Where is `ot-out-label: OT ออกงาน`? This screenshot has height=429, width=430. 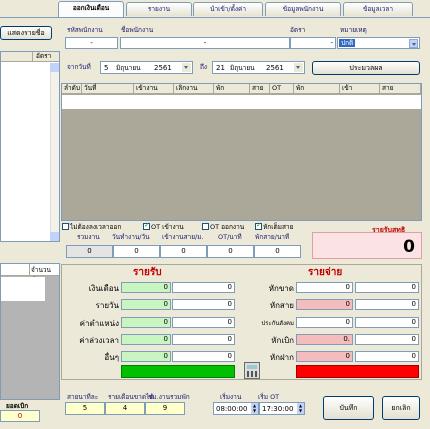 ot-out-label: OT ออกงาน is located at coordinates (227, 227).